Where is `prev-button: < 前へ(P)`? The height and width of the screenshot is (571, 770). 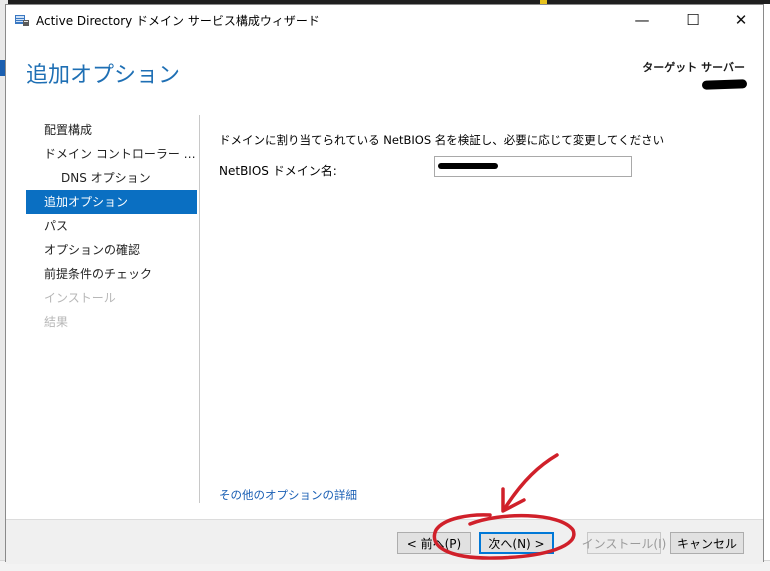 prev-button: < 前へ(P) is located at coordinates (434, 543).